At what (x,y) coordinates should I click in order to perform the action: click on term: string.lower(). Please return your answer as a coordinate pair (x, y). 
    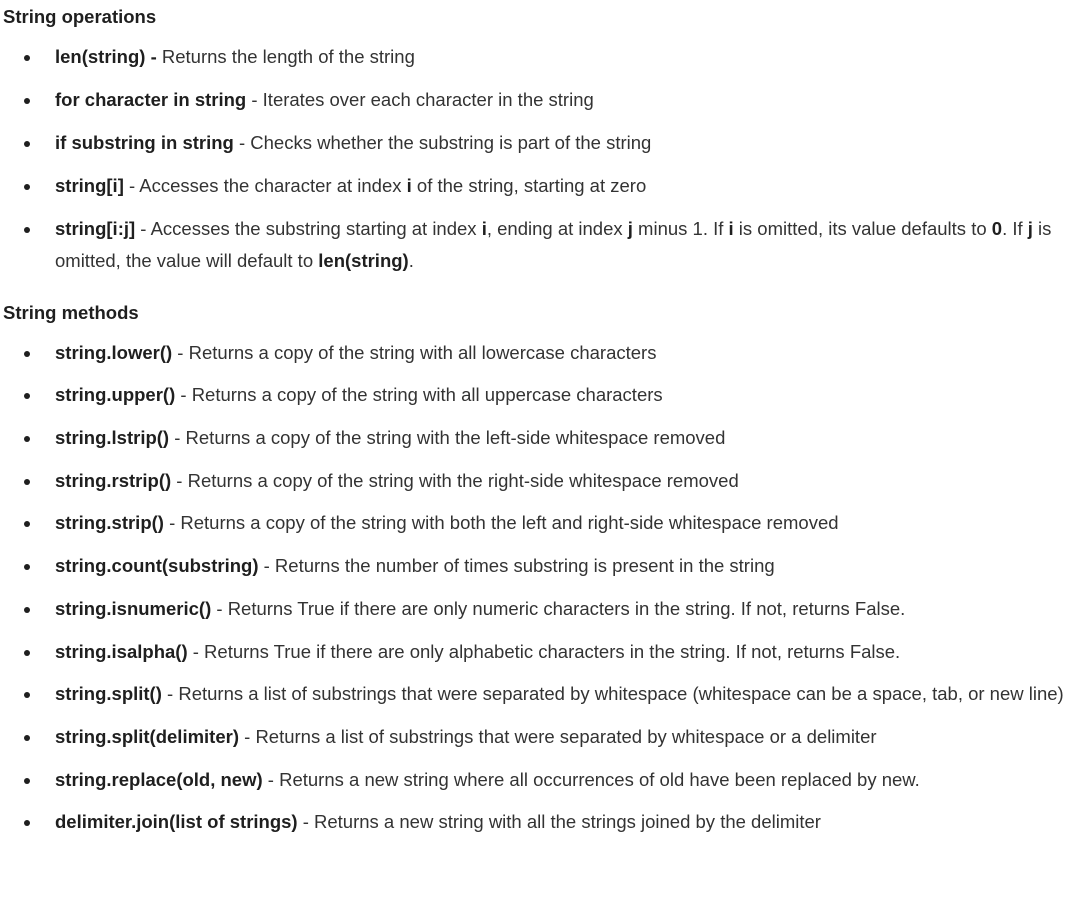
    Looking at the image, I should click on (114, 352).